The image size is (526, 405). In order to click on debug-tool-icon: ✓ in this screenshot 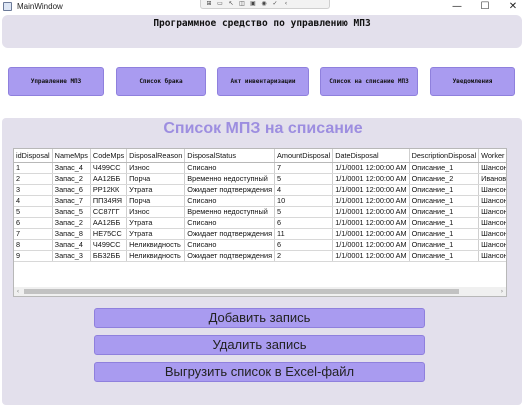, I will do `click(275, 4)`.